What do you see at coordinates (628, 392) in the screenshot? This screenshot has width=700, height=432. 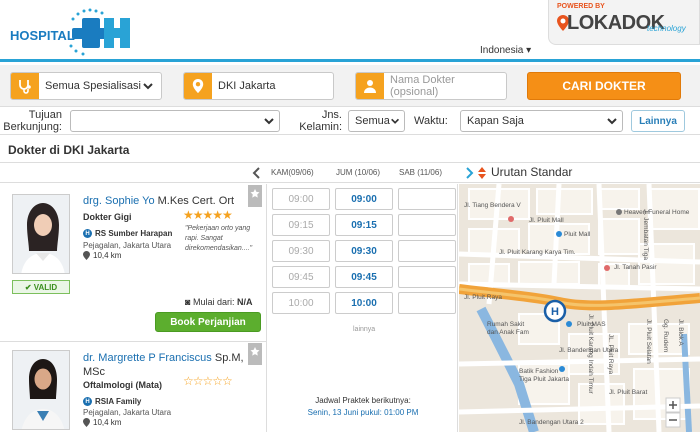 I see `map-label: Jl. Pluit Barat` at bounding box center [628, 392].